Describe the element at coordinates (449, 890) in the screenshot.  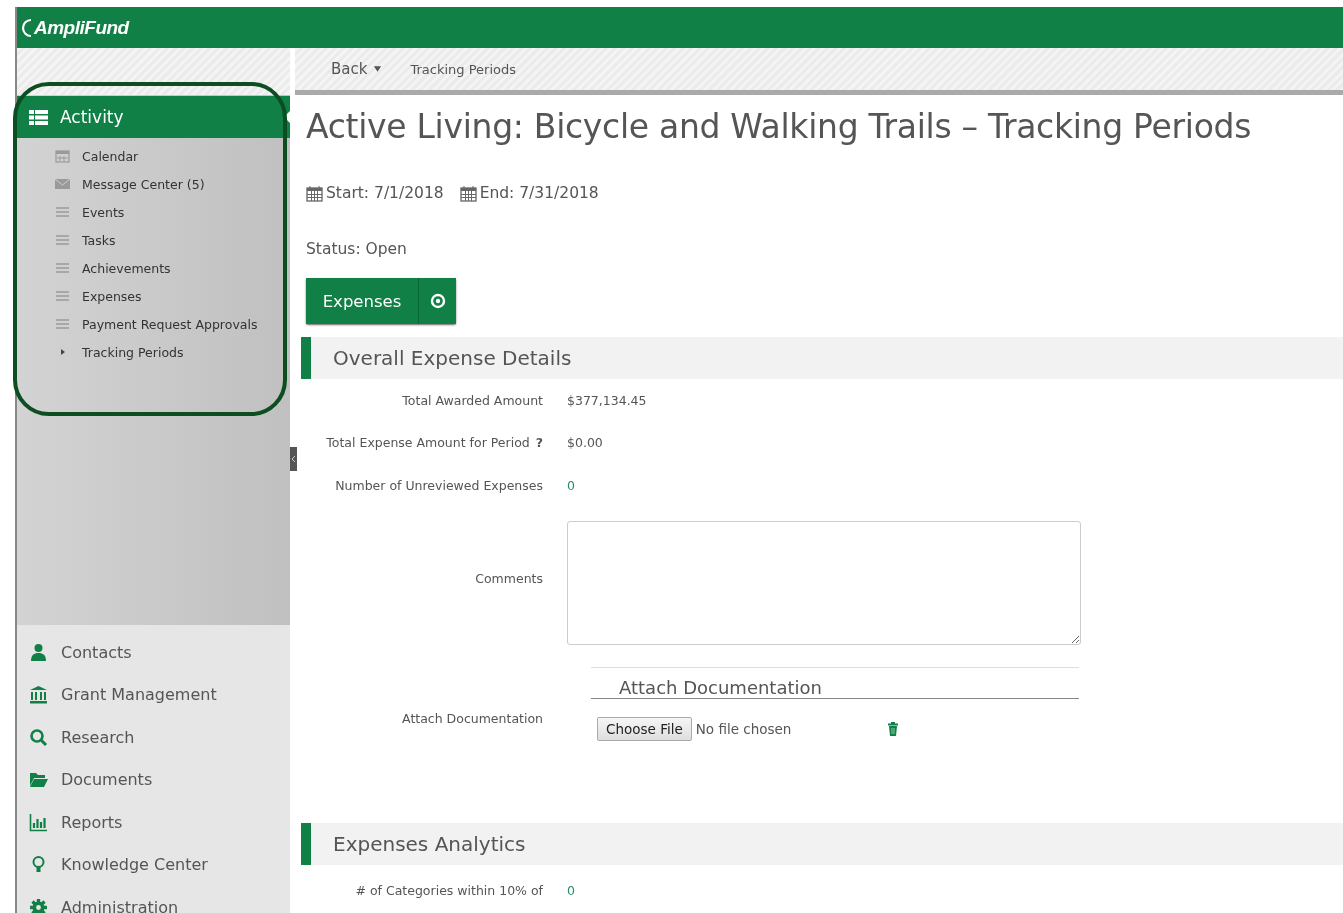
I see `field-label: # of Categories within 10% of` at that location.